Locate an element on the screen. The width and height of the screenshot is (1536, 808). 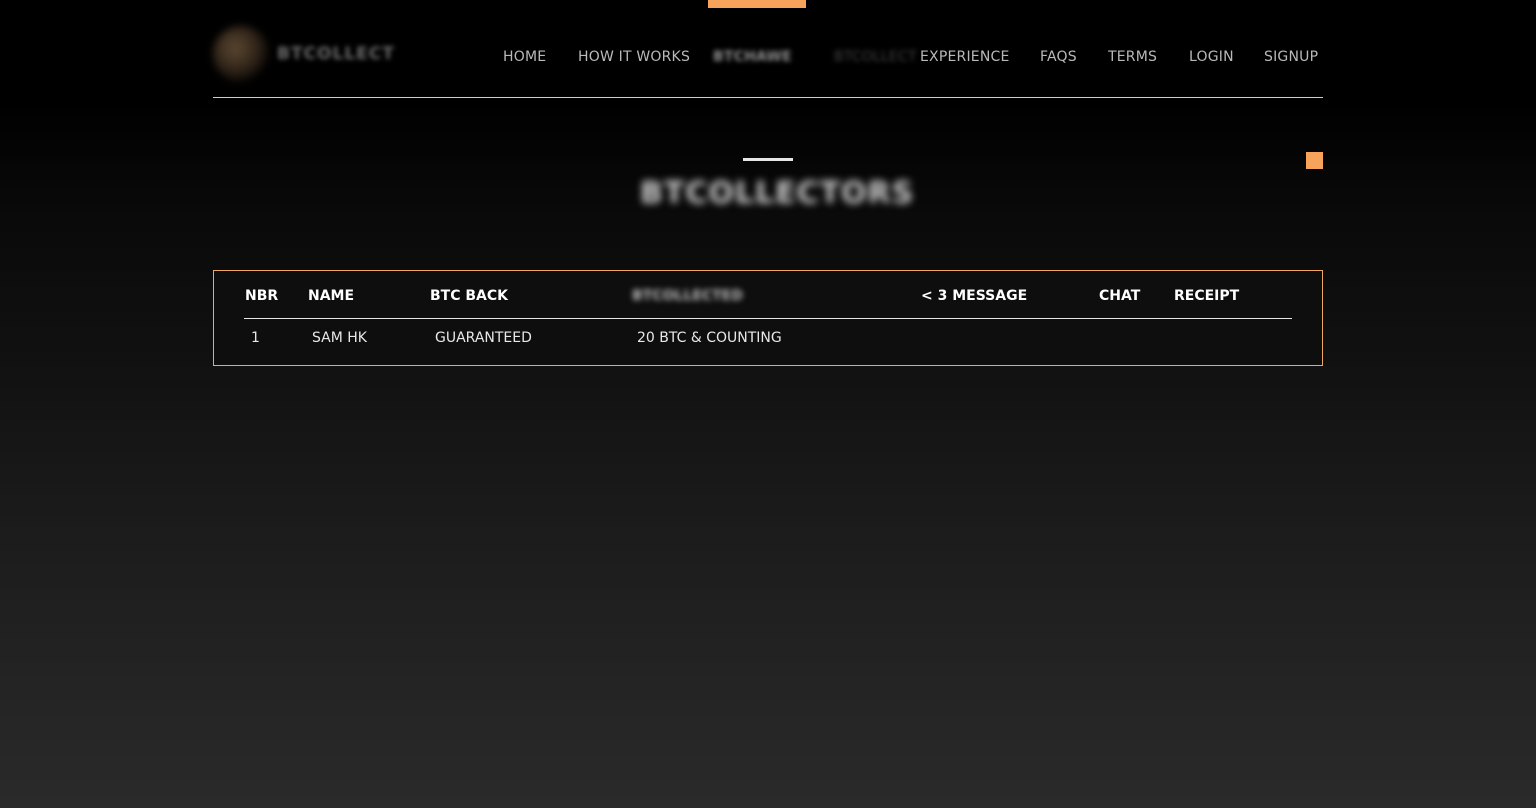
header-btc-back: BTC BACK is located at coordinates (469, 296).